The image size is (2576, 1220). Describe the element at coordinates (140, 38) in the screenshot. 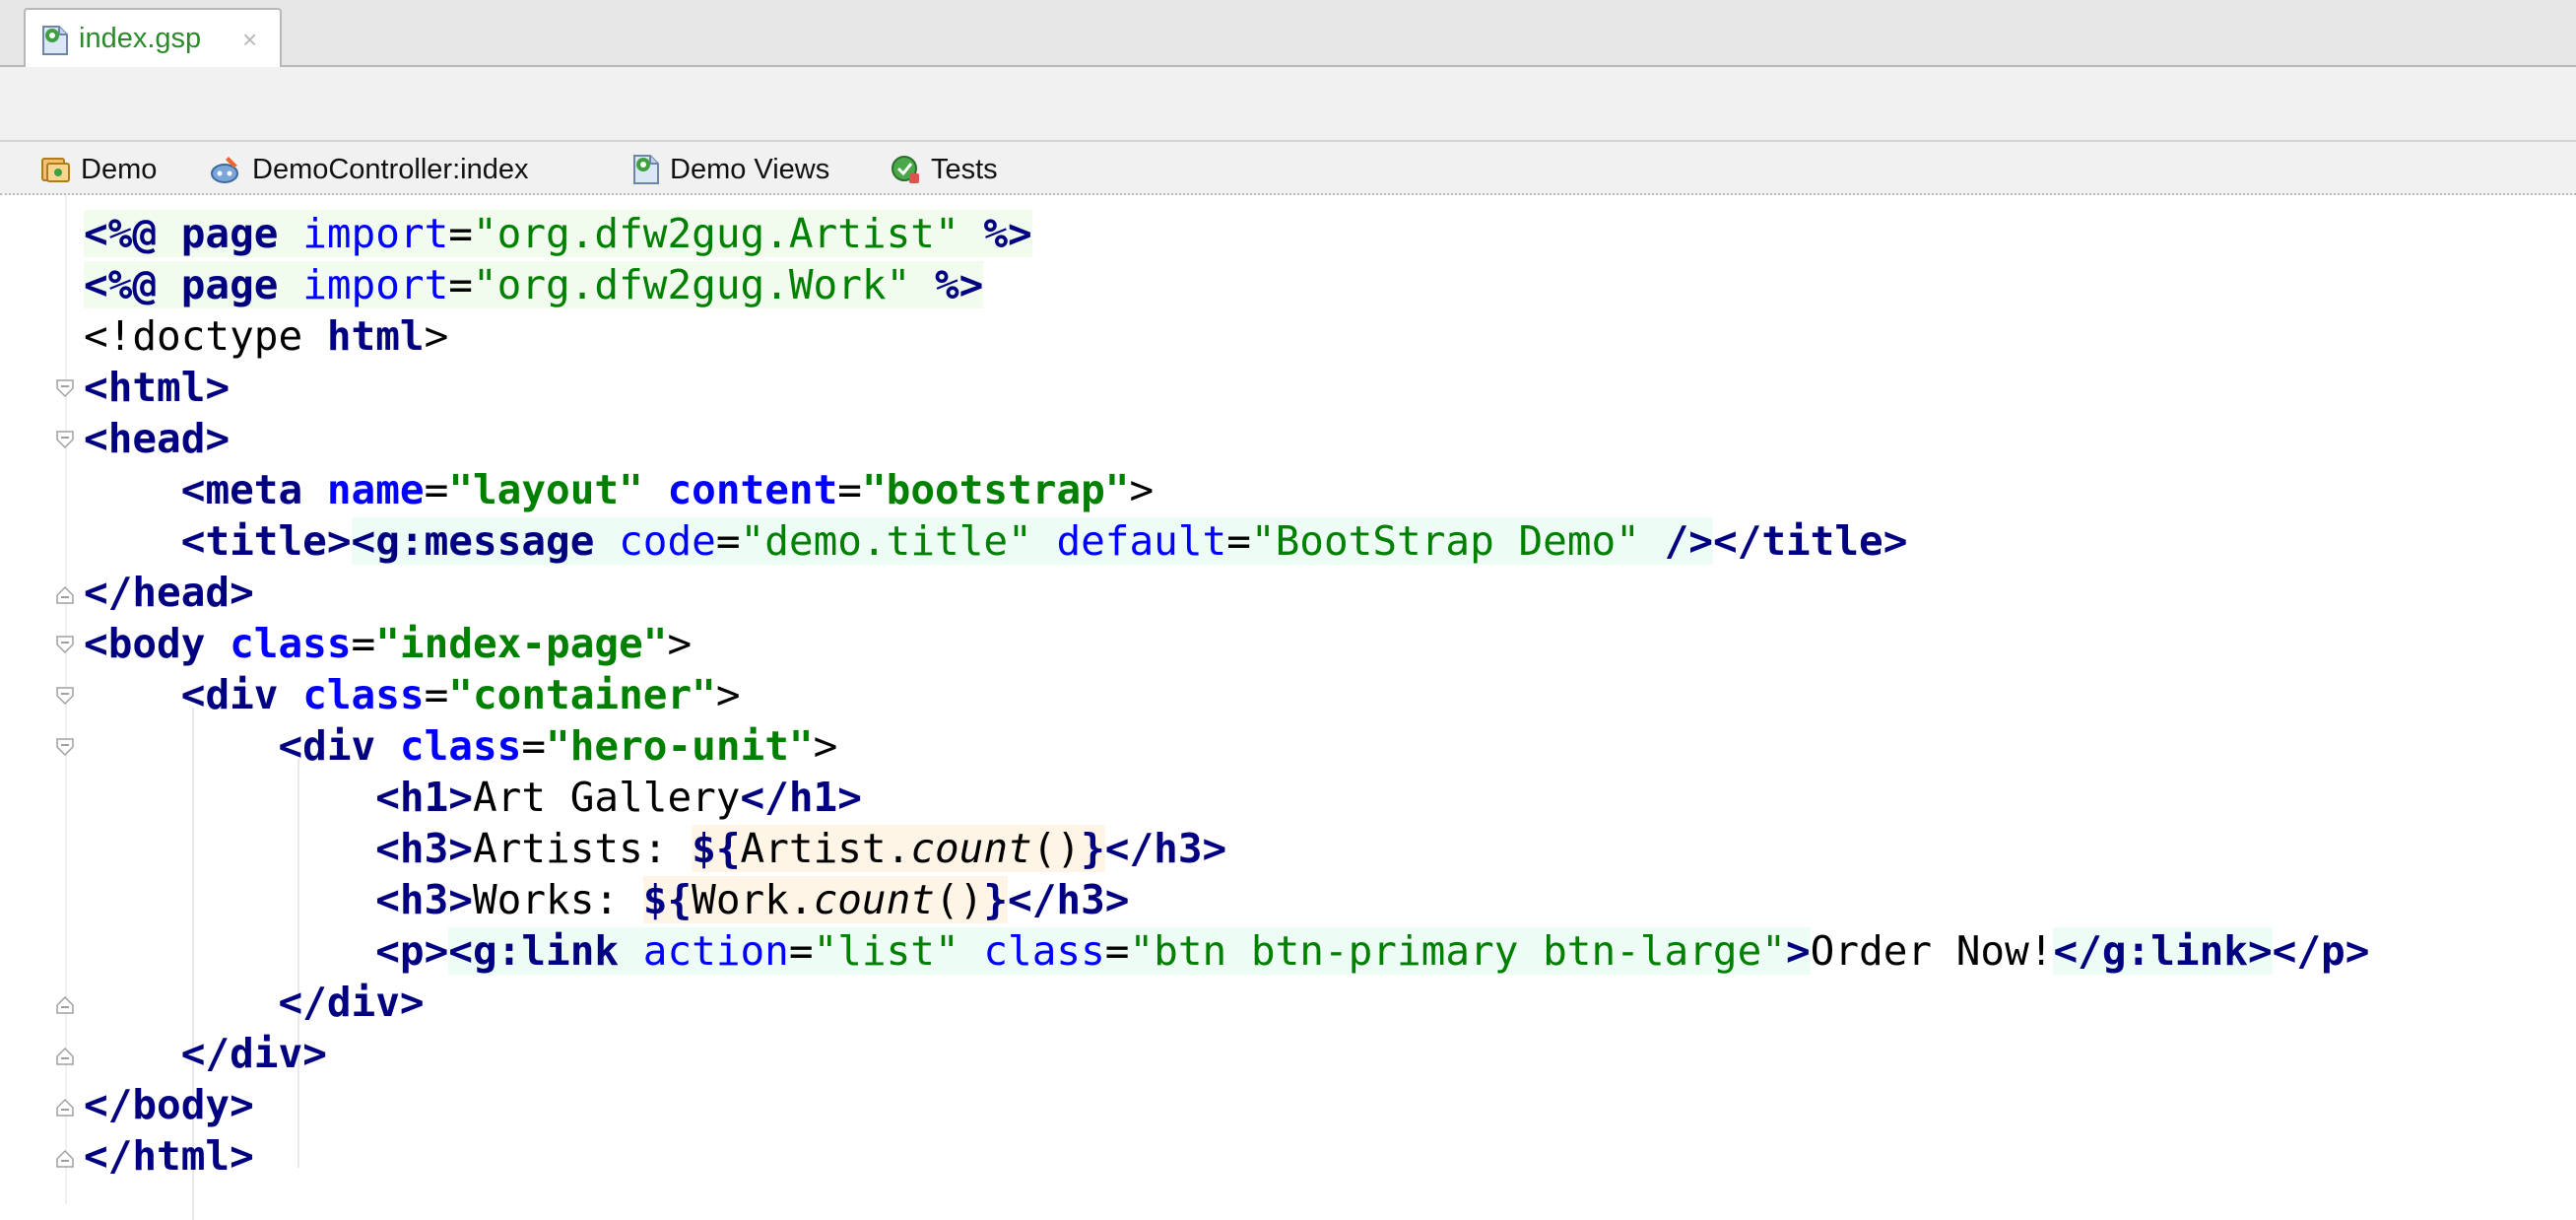

I see `tab-label: index.gsp` at that location.